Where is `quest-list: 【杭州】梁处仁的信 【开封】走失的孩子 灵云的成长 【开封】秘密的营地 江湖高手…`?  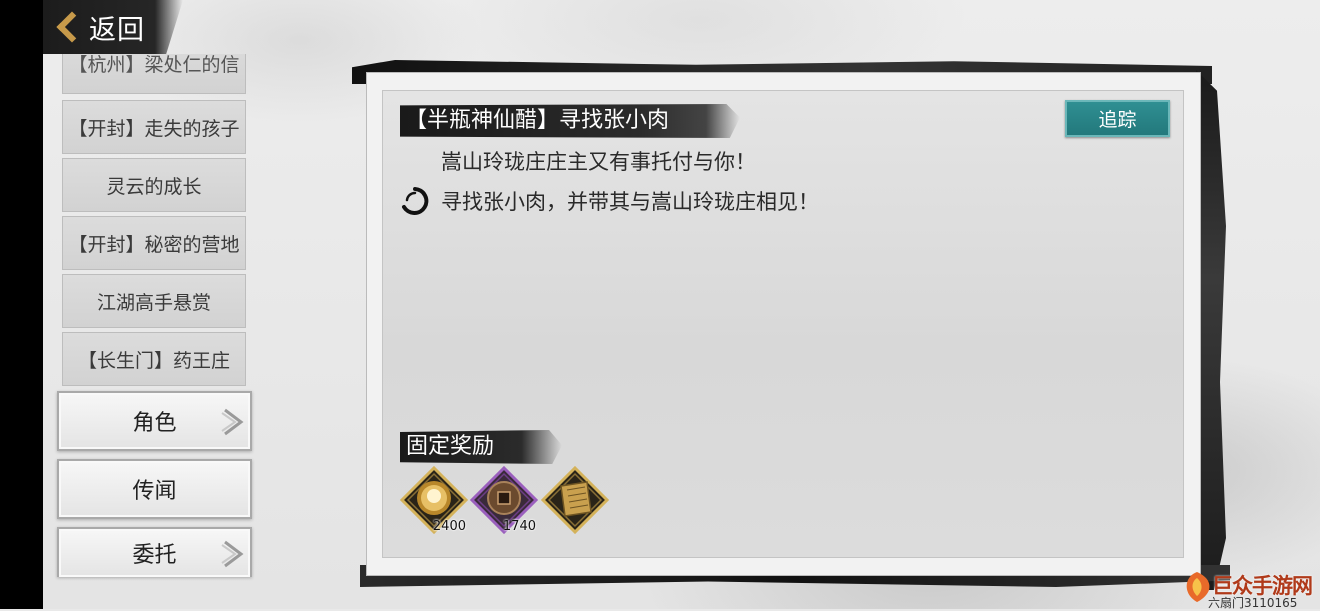 quest-list: 【杭州】梁处仁的信 【开封】走失的孩子 灵云的成长 【开封】秘密的营地 江湖高手… is located at coordinates (154, 221).